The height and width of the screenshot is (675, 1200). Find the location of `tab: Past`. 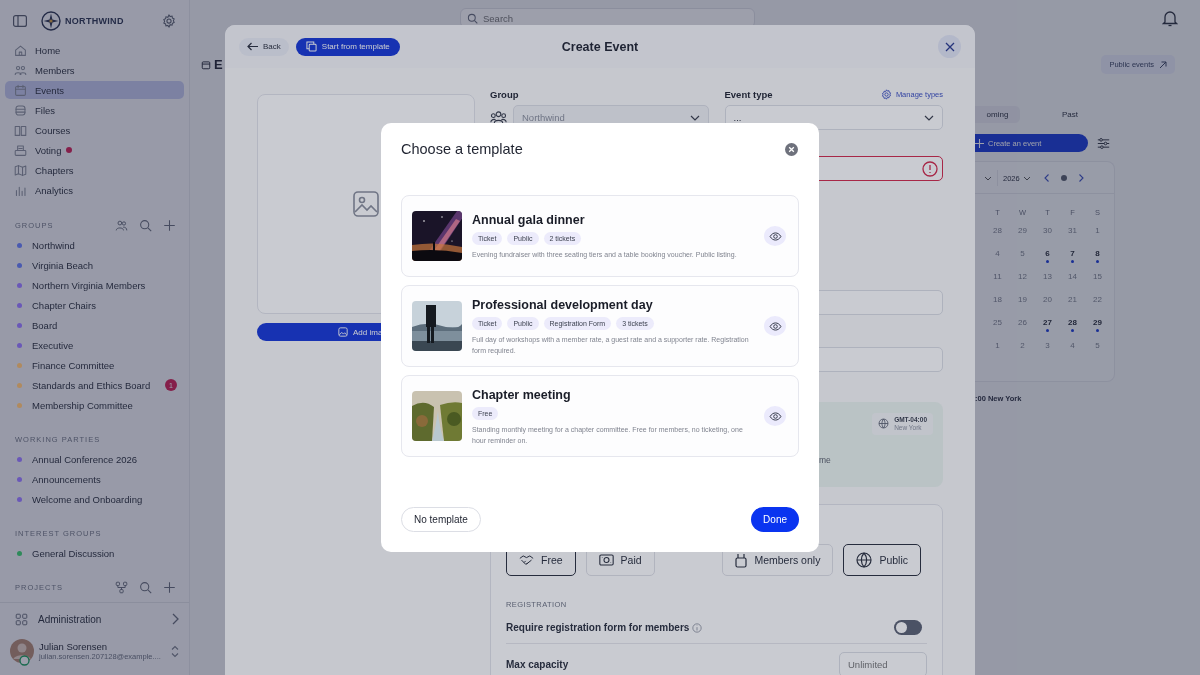

tab: Past is located at coordinates (1070, 114).